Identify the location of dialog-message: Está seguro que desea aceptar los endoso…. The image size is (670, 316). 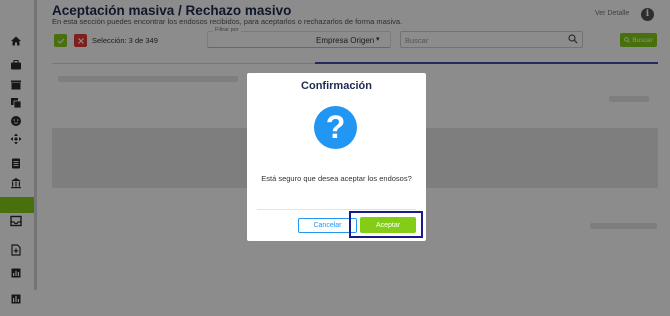
(336, 178).